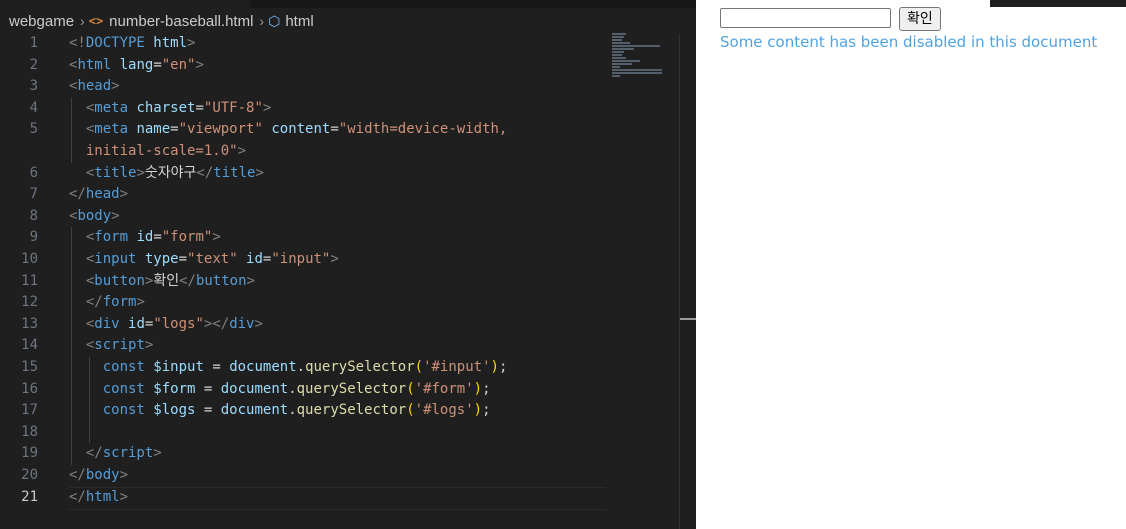  I want to click on code-text: <title>숫자야구</title>, so click(166, 174).